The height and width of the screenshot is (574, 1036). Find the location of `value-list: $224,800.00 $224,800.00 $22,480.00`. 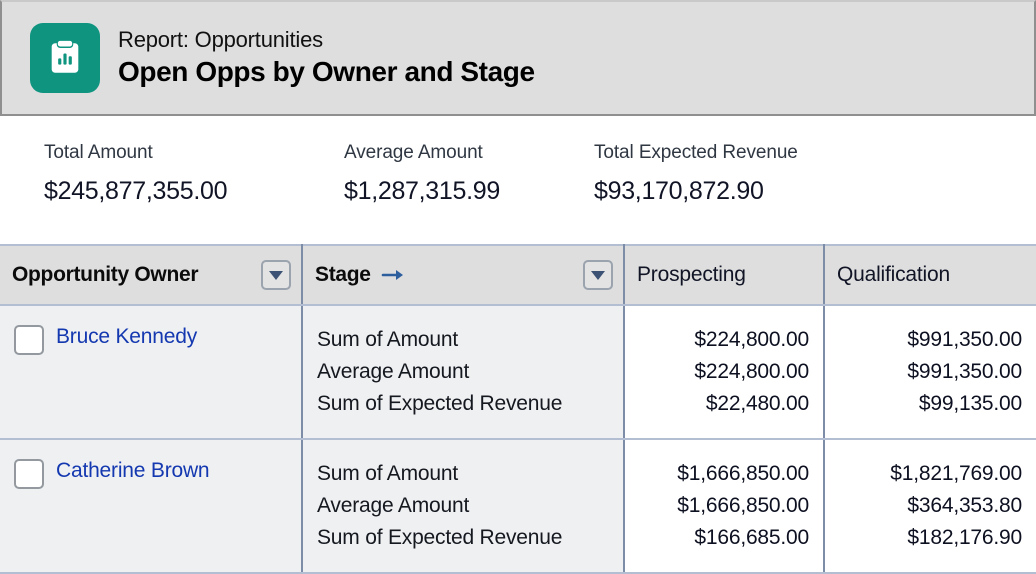

value-list: $224,800.00 $224,800.00 $22,480.00 is located at coordinates (724, 372).